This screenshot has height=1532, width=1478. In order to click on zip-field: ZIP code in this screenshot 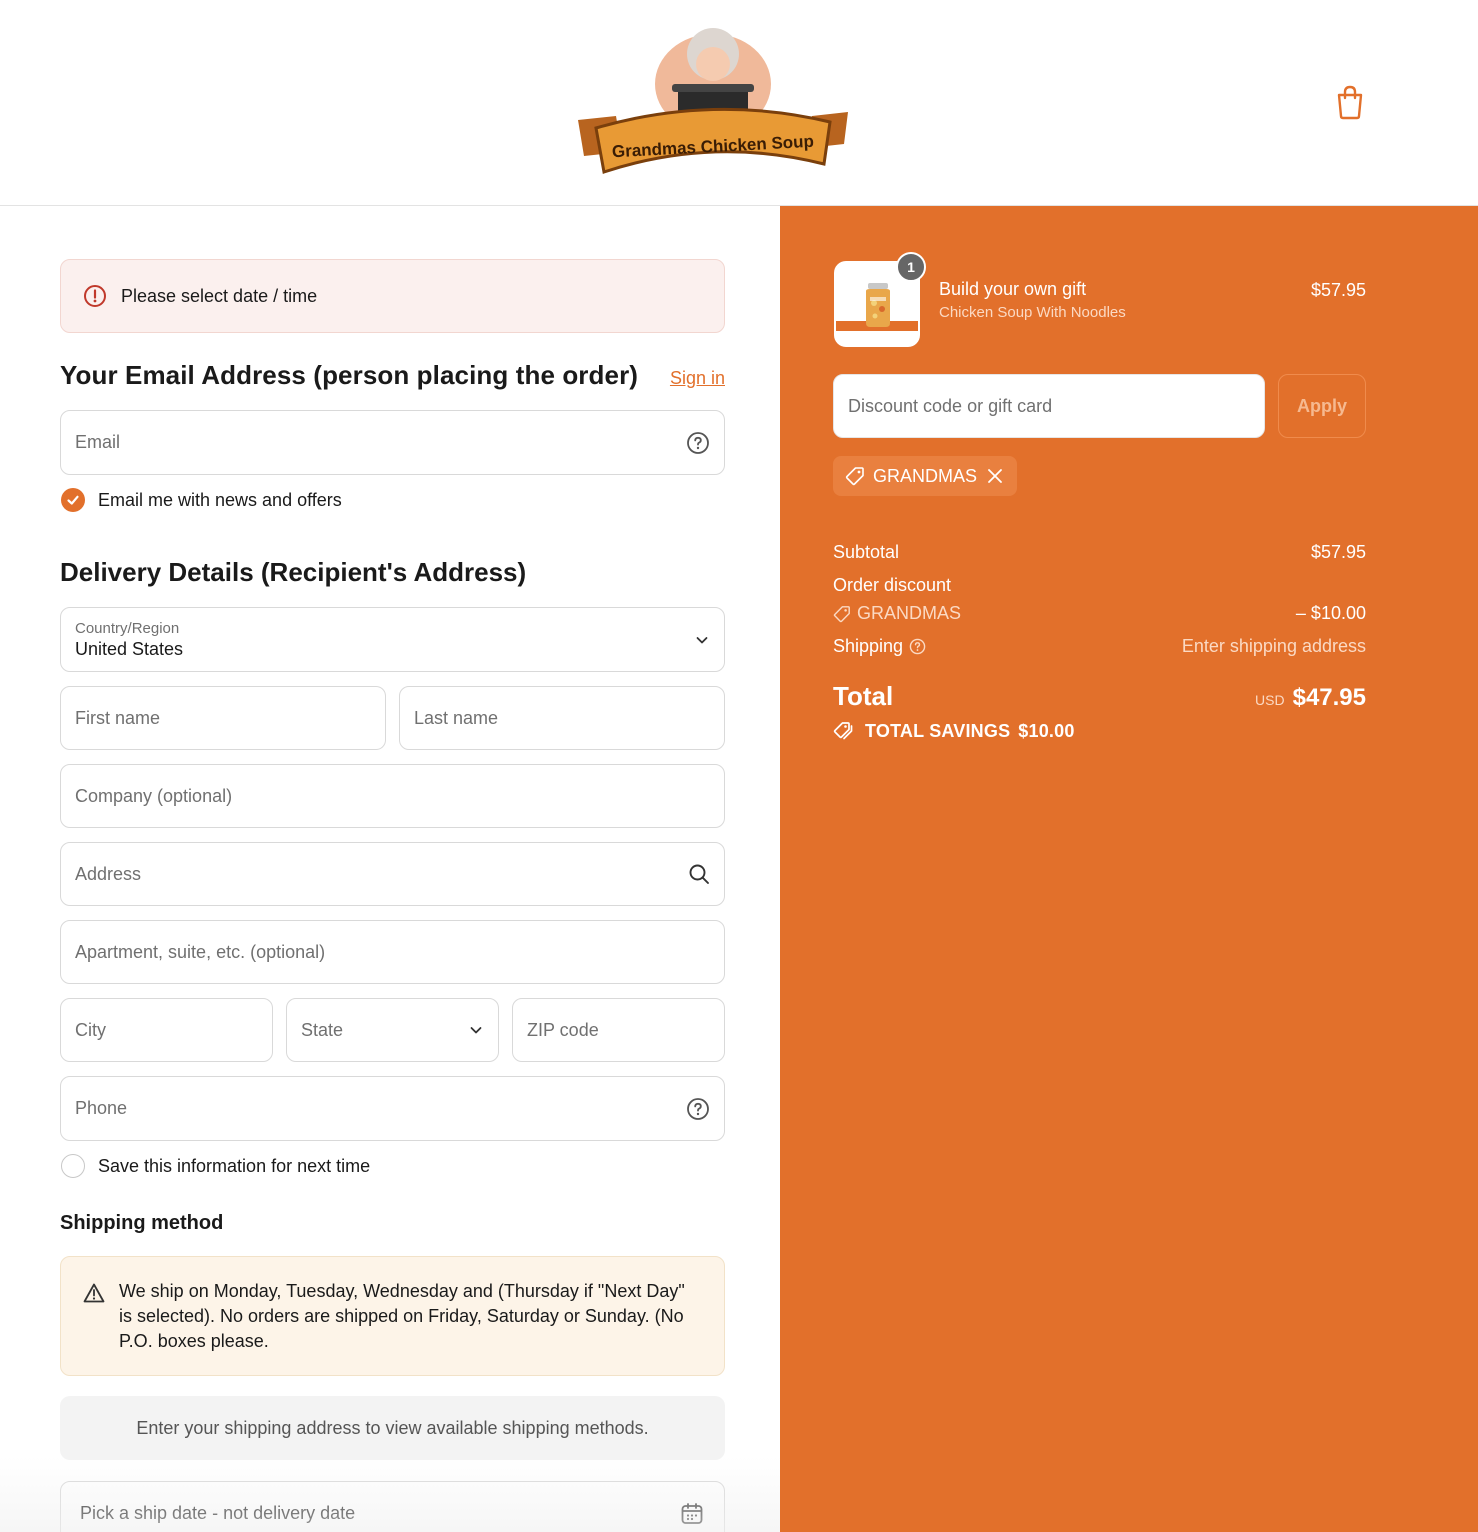, I will do `click(618, 1030)`.